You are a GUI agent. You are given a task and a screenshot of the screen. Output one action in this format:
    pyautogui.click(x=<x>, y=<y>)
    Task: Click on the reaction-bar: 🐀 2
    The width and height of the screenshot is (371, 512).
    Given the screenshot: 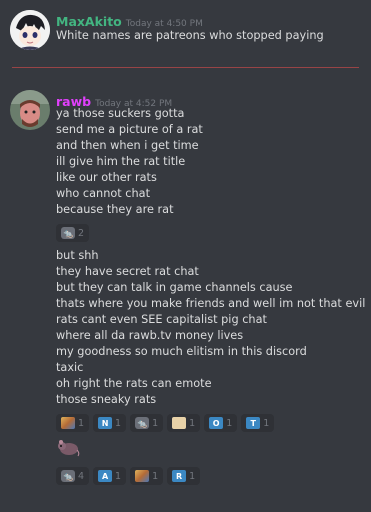 What is the action you would take?
    pyautogui.click(x=73, y=233)
    